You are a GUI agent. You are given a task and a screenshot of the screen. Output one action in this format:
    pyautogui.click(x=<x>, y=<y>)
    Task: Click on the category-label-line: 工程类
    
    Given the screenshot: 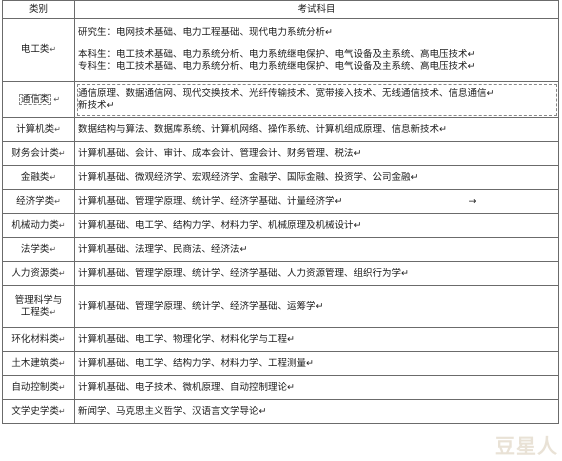 What is the action you would take?
    pyautogui.click(x=35, y=312)
    